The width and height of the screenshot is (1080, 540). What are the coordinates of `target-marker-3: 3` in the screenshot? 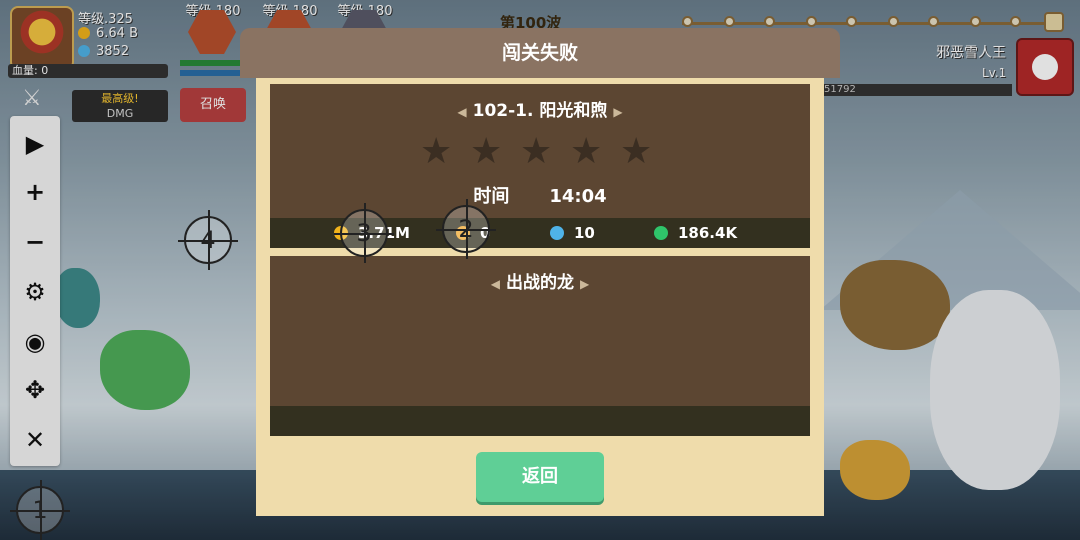 It's located at (364, 233).